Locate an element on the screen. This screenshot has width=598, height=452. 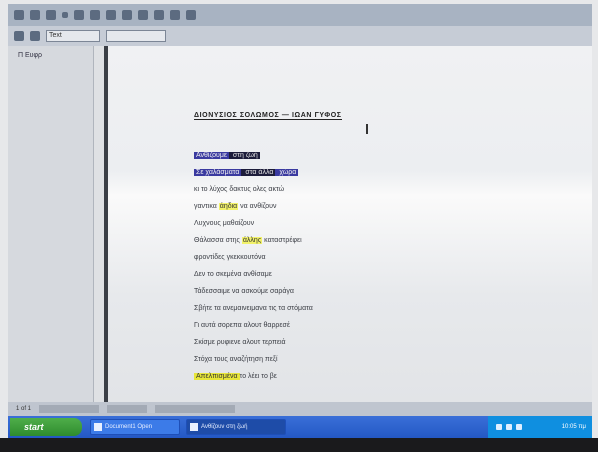
line-text: γαντικα is located at coordinates (206, 206).